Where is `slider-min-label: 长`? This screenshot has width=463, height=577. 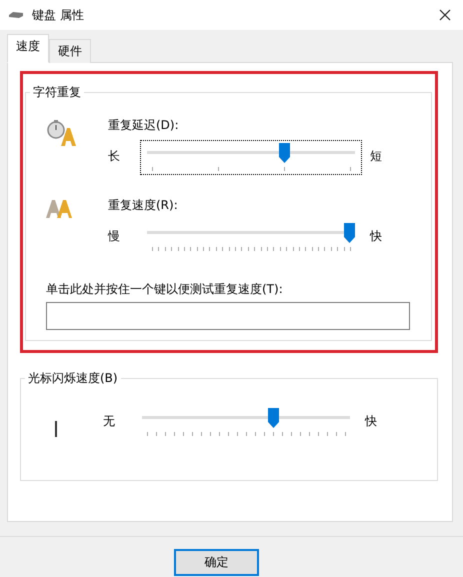
slider-min-label: 长 is located at coordinates (114, 156).